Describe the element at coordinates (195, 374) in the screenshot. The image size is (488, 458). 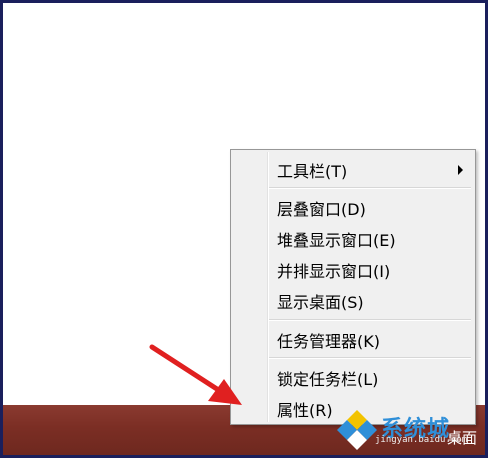
I see `red-pointer-arrow-icon` at that location.